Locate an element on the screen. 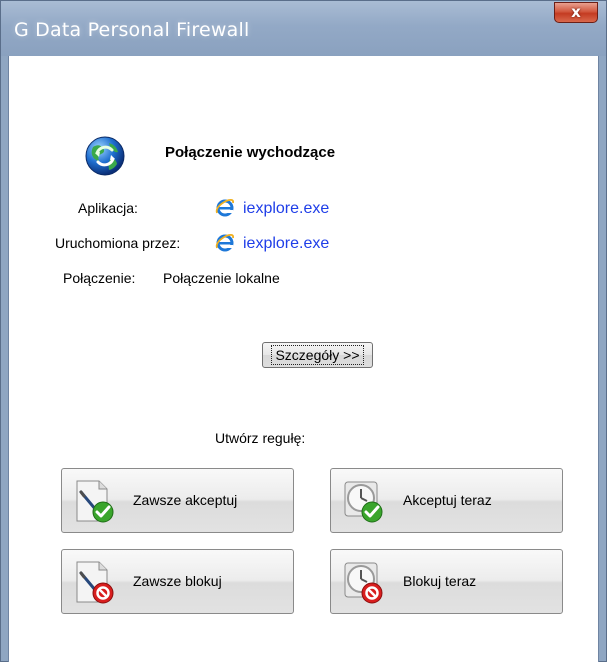 The height and width of the screenshot is (662, 607). always-block-button: Zawsze blokuj is located at coordinates (177, 581).